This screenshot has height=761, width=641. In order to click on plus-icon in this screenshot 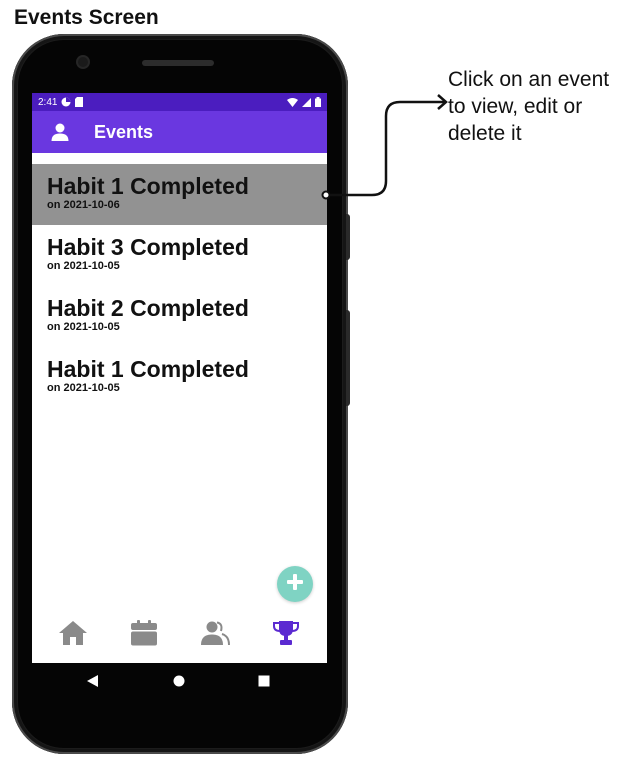, I will do `click(295, 584)`.